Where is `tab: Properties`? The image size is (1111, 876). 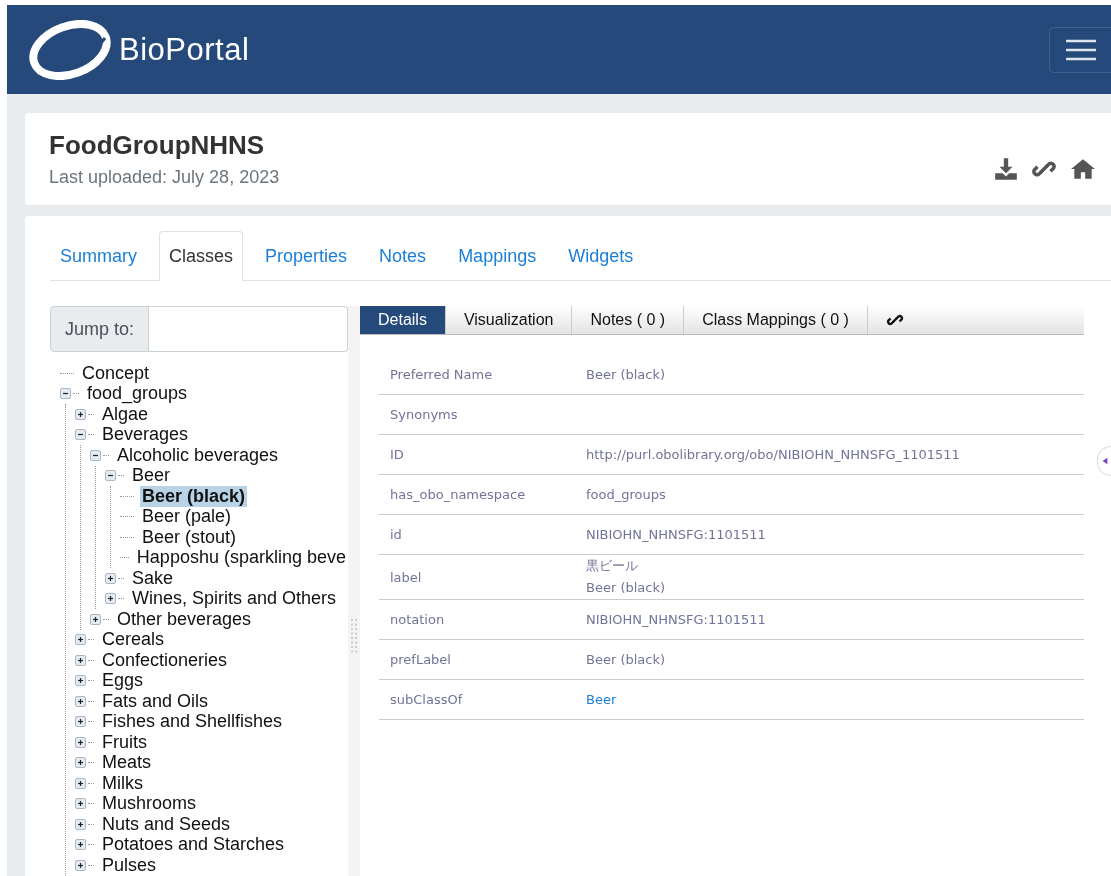
tab: Properties is located at coordinates (306, 256).